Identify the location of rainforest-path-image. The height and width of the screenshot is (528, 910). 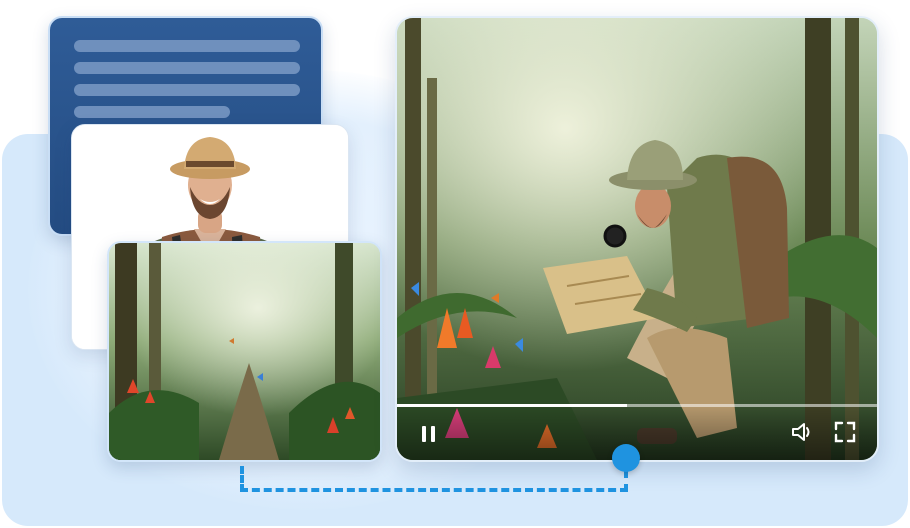
(244, 351).